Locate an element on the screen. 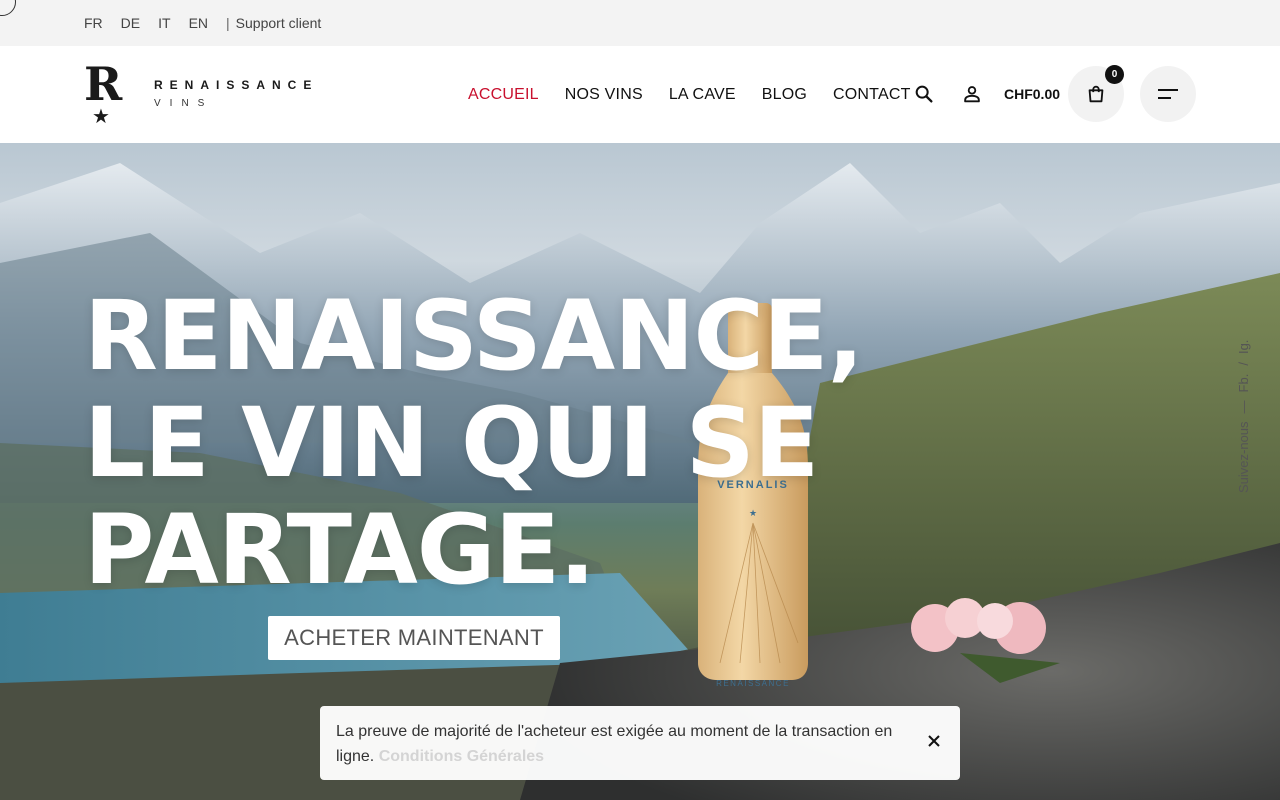 This screenshot has width=1280, height=800. nav-blog: BLOG is located at coordinates (784, 95).